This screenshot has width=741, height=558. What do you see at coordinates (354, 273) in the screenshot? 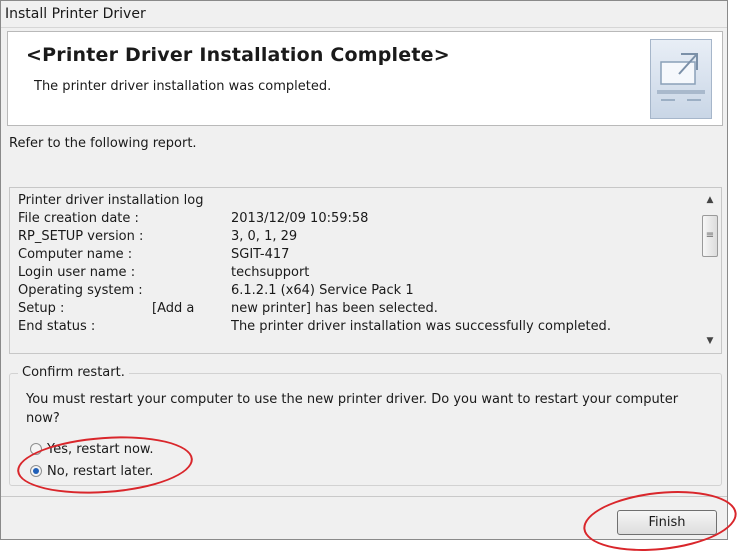
I see `log-row: Login user name : techsupport` at bounding box center [354, 273].